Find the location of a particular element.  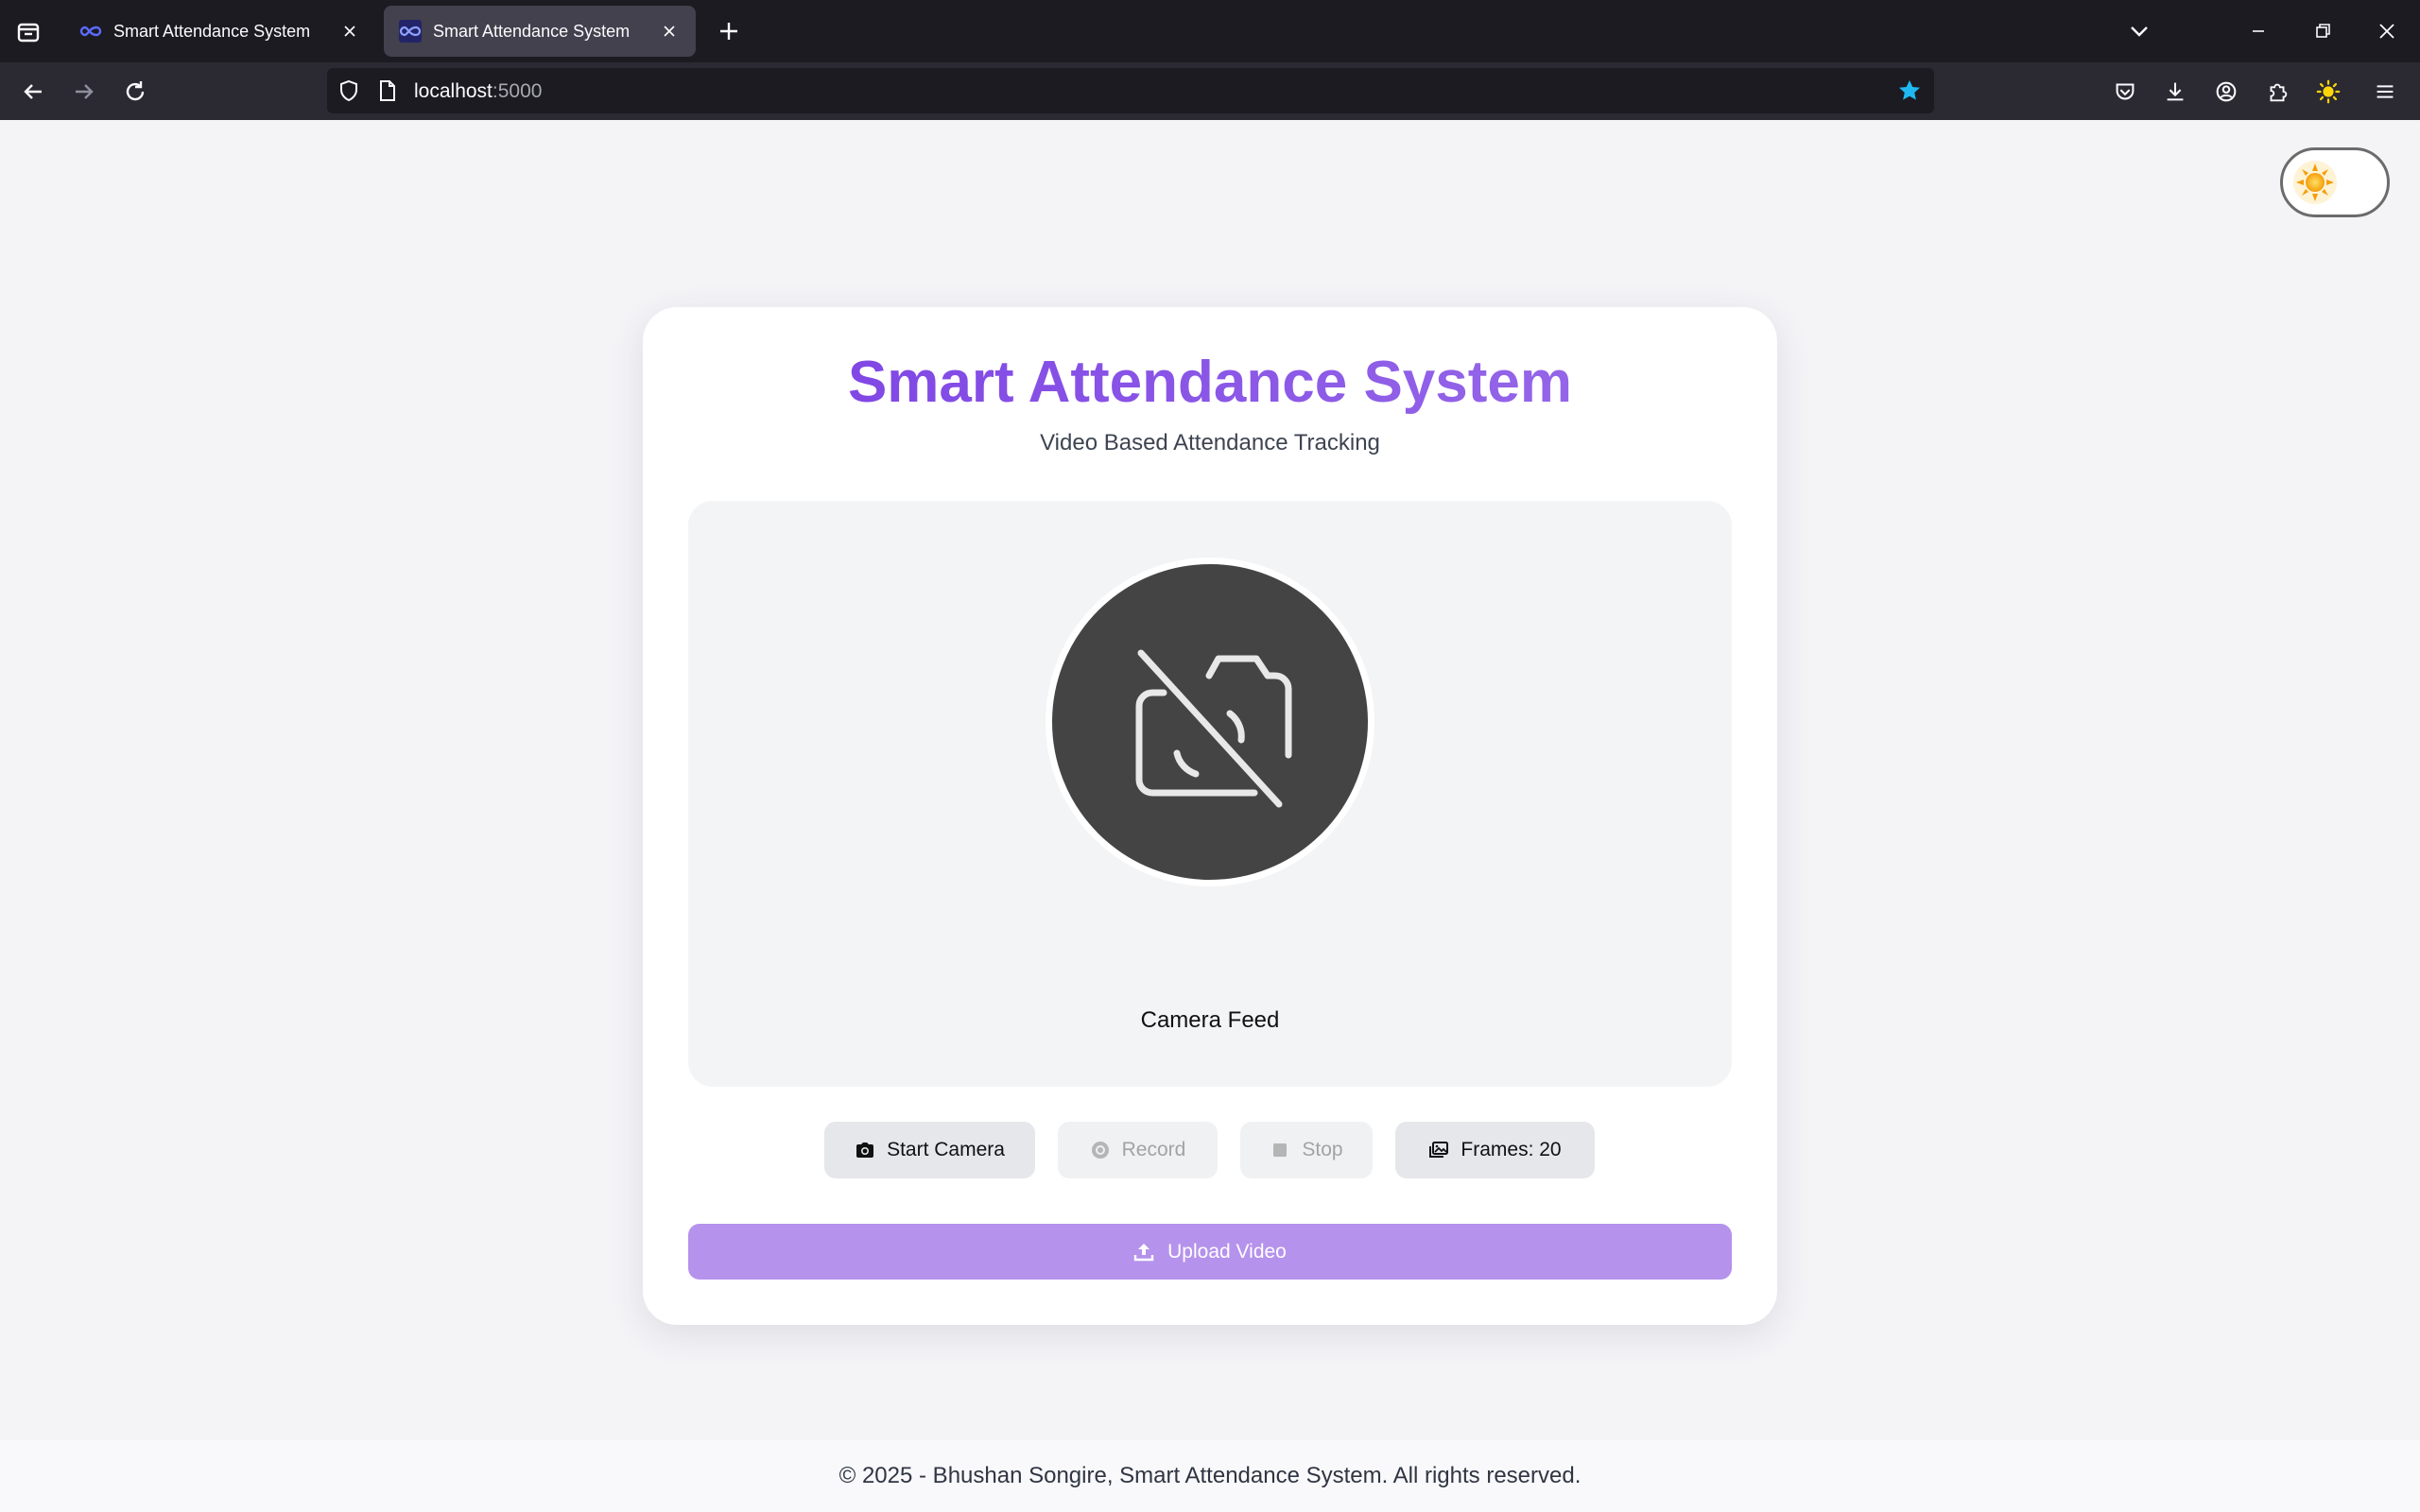

upload-video-label: Upload Video is located at coordinates (1227, 1251).